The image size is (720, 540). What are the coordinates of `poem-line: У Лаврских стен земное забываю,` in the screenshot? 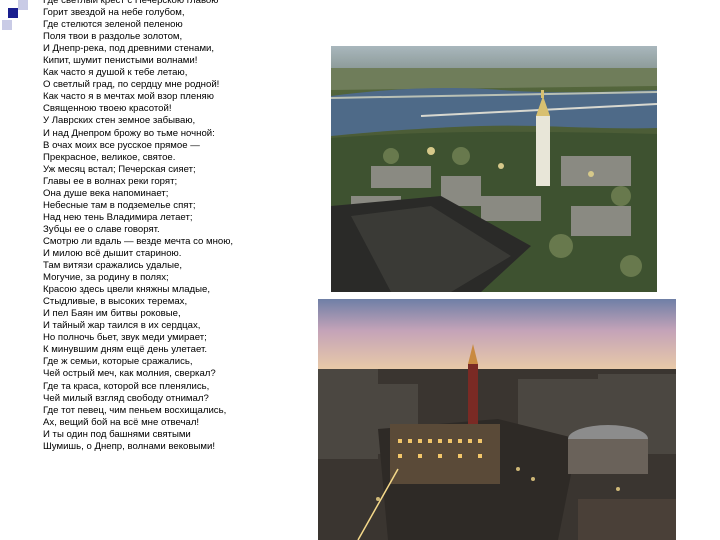 It's located at (119, 121).